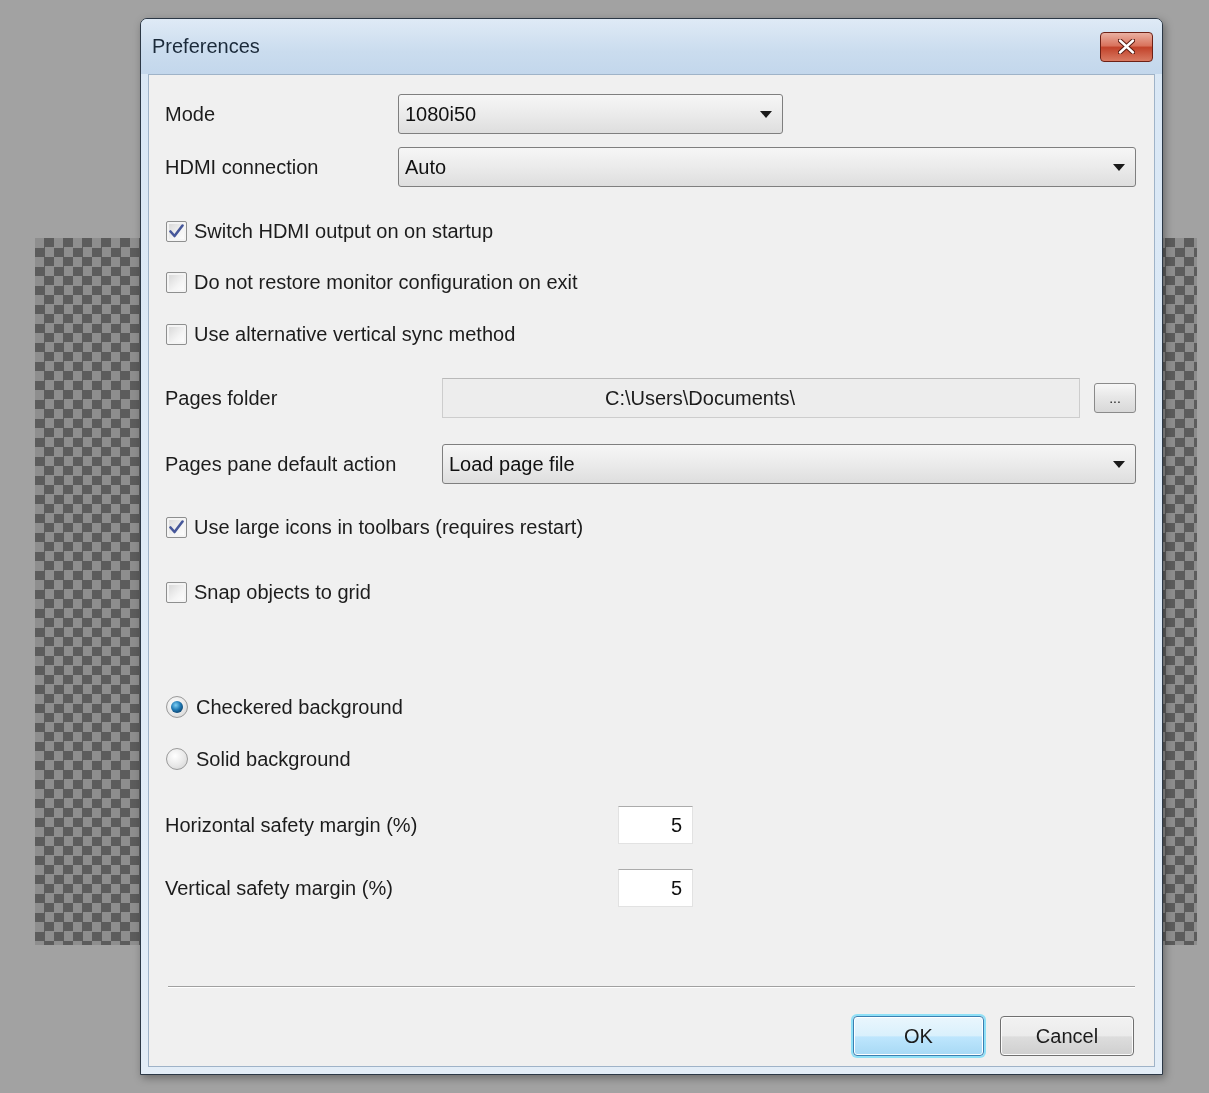  Describe the element at coordinates (222, 398) in the screenshot. I see `field-label: Pages folder` at that location.